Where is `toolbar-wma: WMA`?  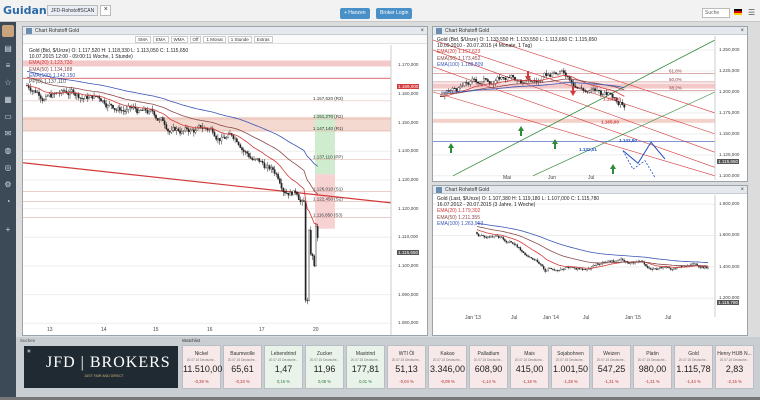 toolbar-wma: WMA is located at coordinates (179, 39).